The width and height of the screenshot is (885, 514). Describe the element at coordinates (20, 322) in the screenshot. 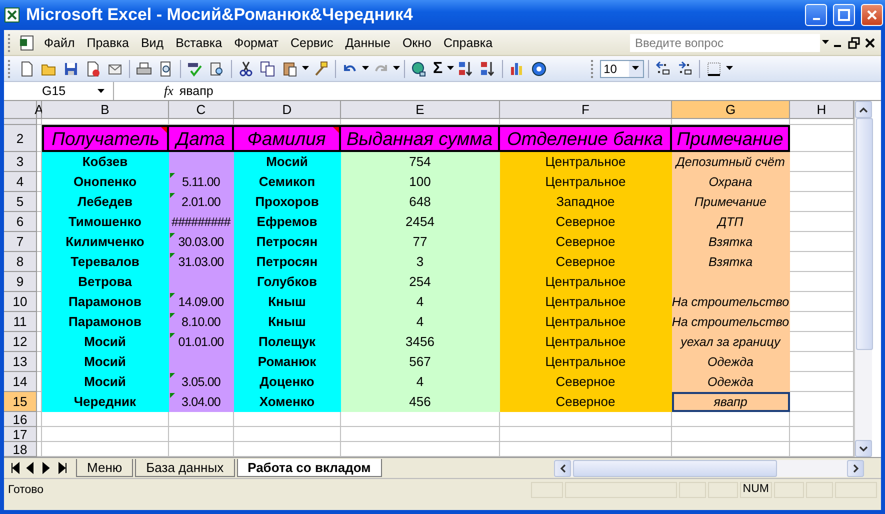

I see `row-header: 11` at that location.